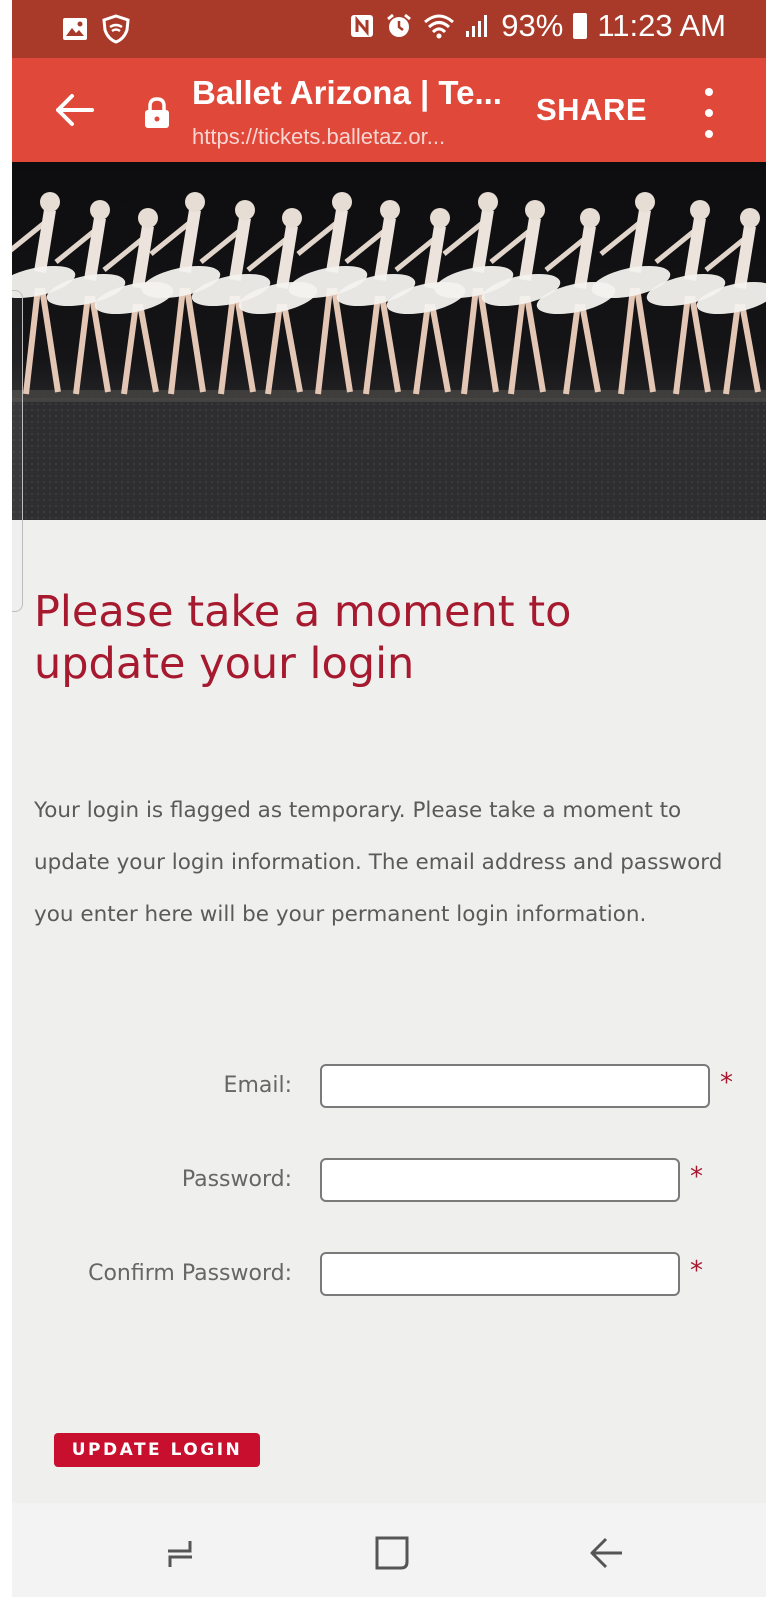 Image resolution: width=778 pixels, height=1597 pixels. What do you see at coordinates (116, 29) in the screenshot?
I see `vpn-shield-icon` at bounding box center [116, 29].